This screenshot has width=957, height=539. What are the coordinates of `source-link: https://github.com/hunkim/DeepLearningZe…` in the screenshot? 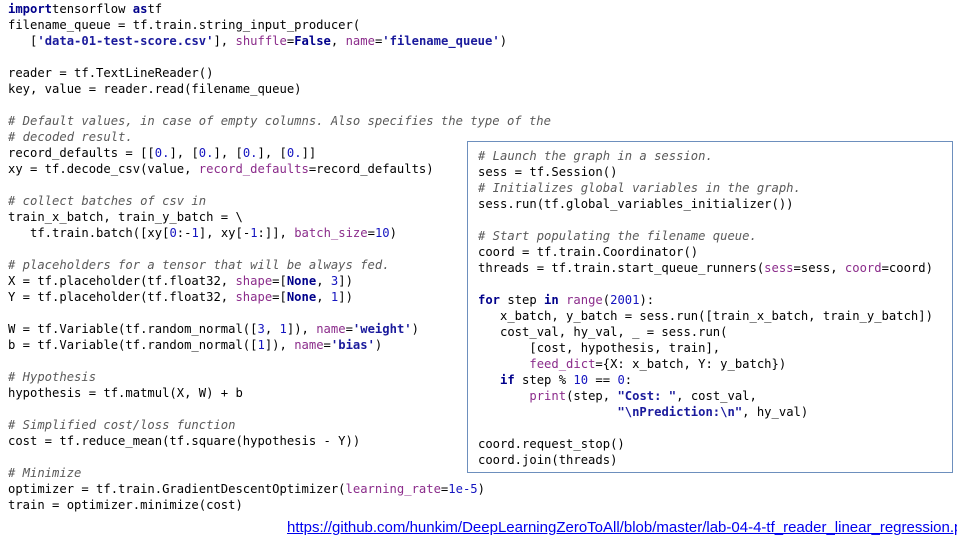 It's located at (622, 527).